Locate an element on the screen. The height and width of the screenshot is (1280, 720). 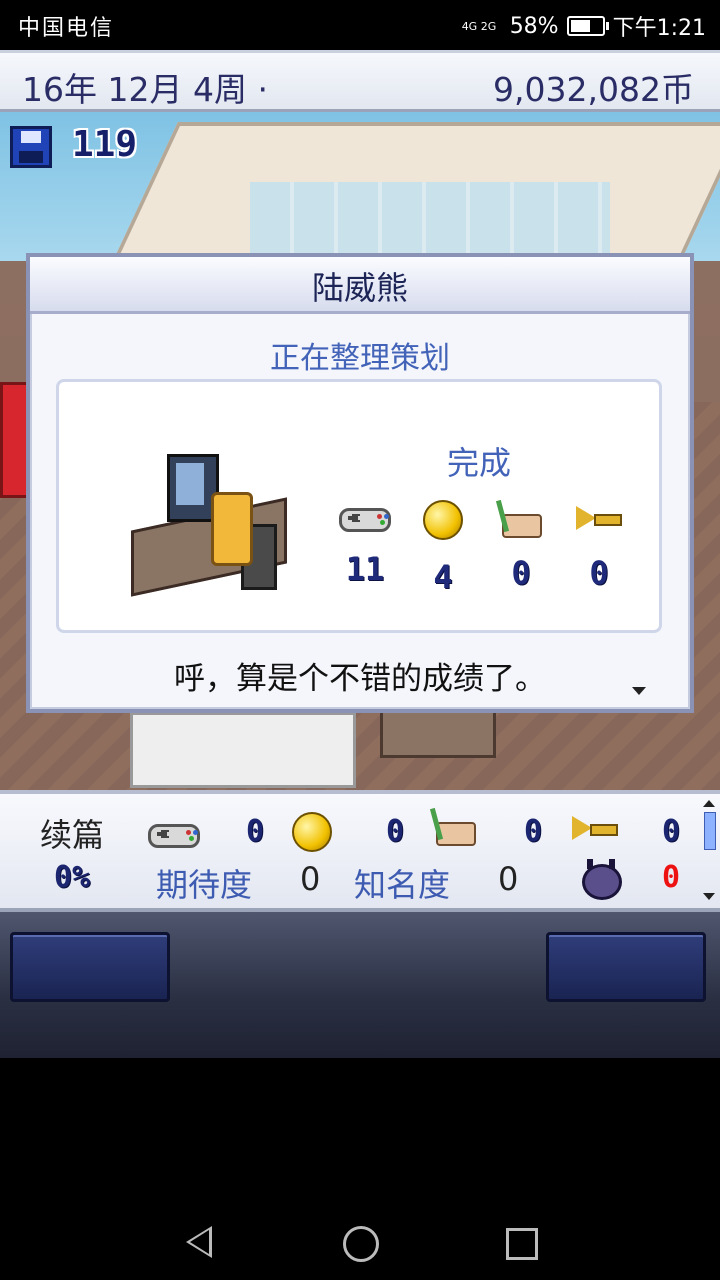
right-command-button is located at coordinates (626, 967).